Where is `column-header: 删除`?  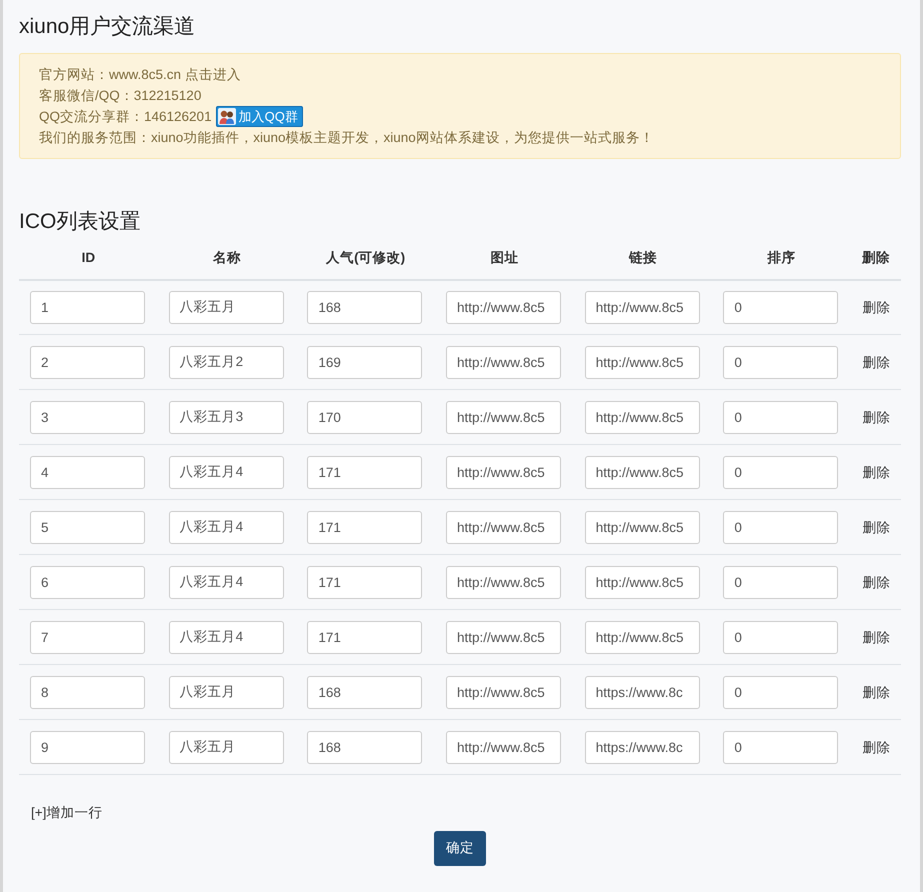 column-header: 删除 is located at coordinates (876, 262).